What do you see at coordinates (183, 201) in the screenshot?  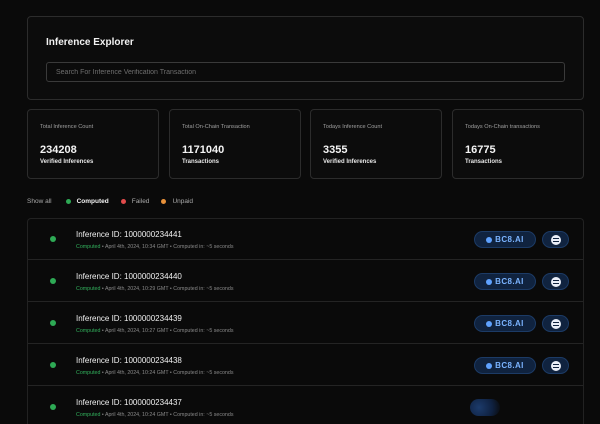 I see `filter-label: Unpaid` at bounding box center [183, 201].